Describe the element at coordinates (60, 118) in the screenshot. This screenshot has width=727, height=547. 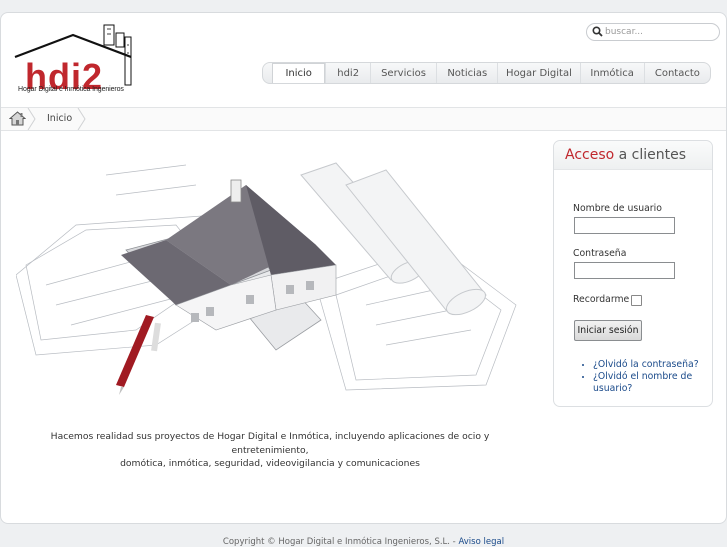
I see `breadcrumb-current: Inicio` at that location.